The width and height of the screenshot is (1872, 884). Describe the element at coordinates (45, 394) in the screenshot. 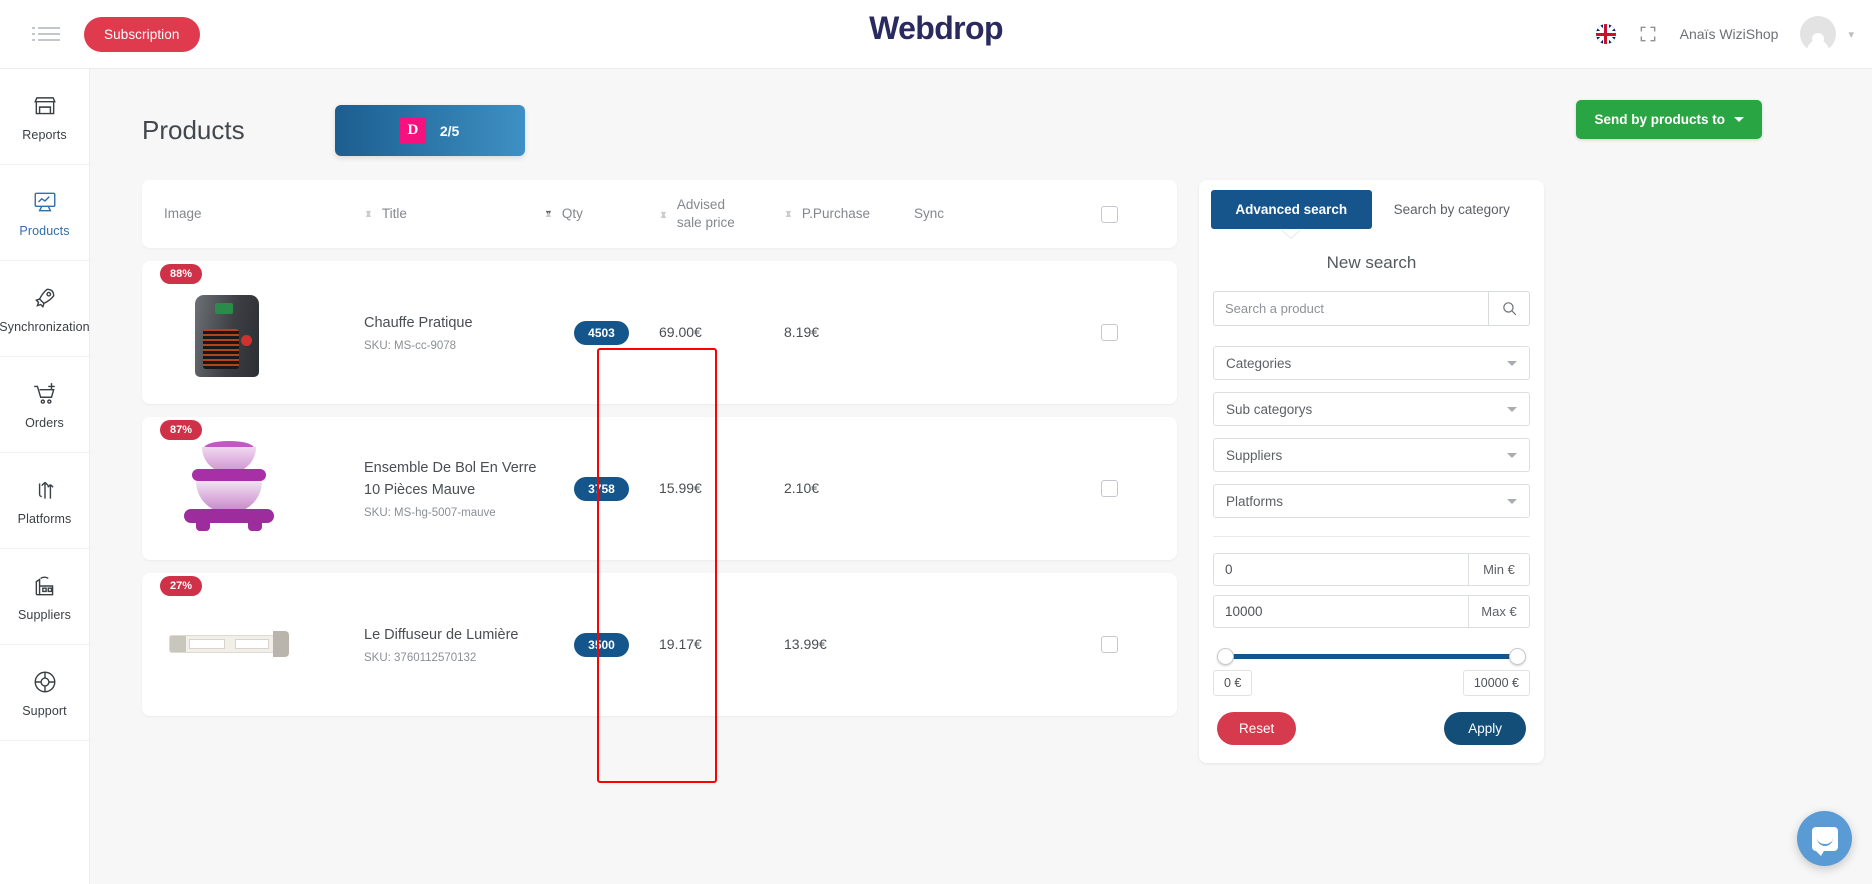

I see `cart-plus-icon` at that location.